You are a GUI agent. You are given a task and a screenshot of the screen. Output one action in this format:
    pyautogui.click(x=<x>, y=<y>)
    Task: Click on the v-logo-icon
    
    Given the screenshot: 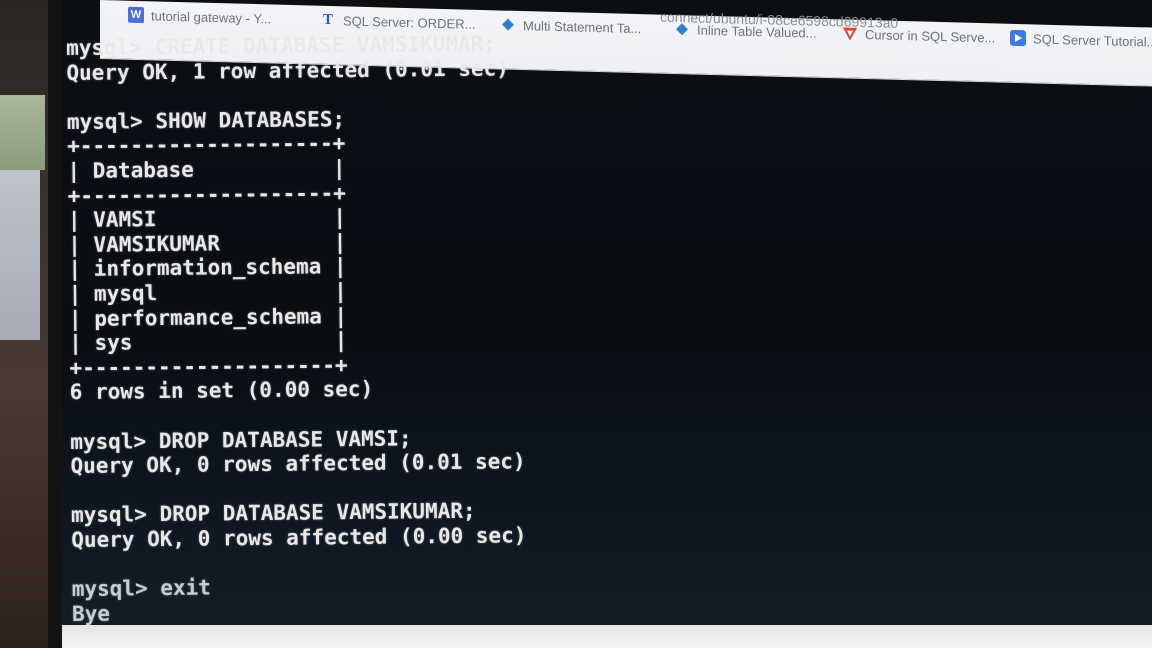 What is the action you would take?
    pyautogui.click(x=850, y=33)
    